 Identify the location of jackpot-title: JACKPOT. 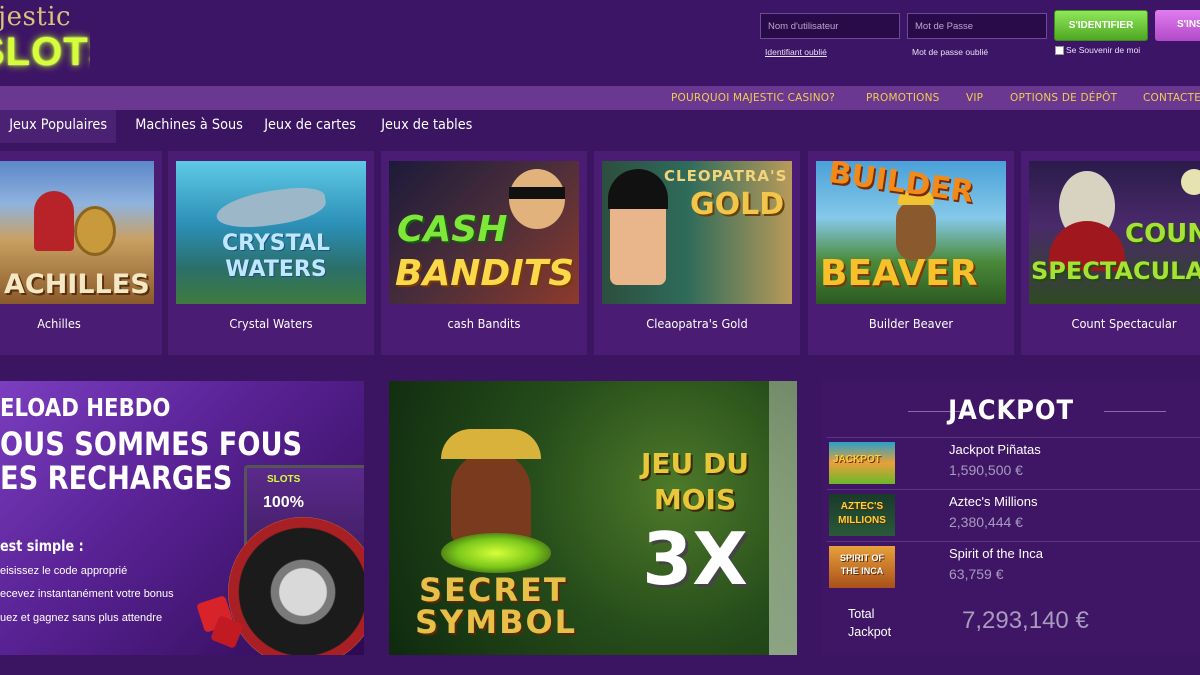
(1011, 410).